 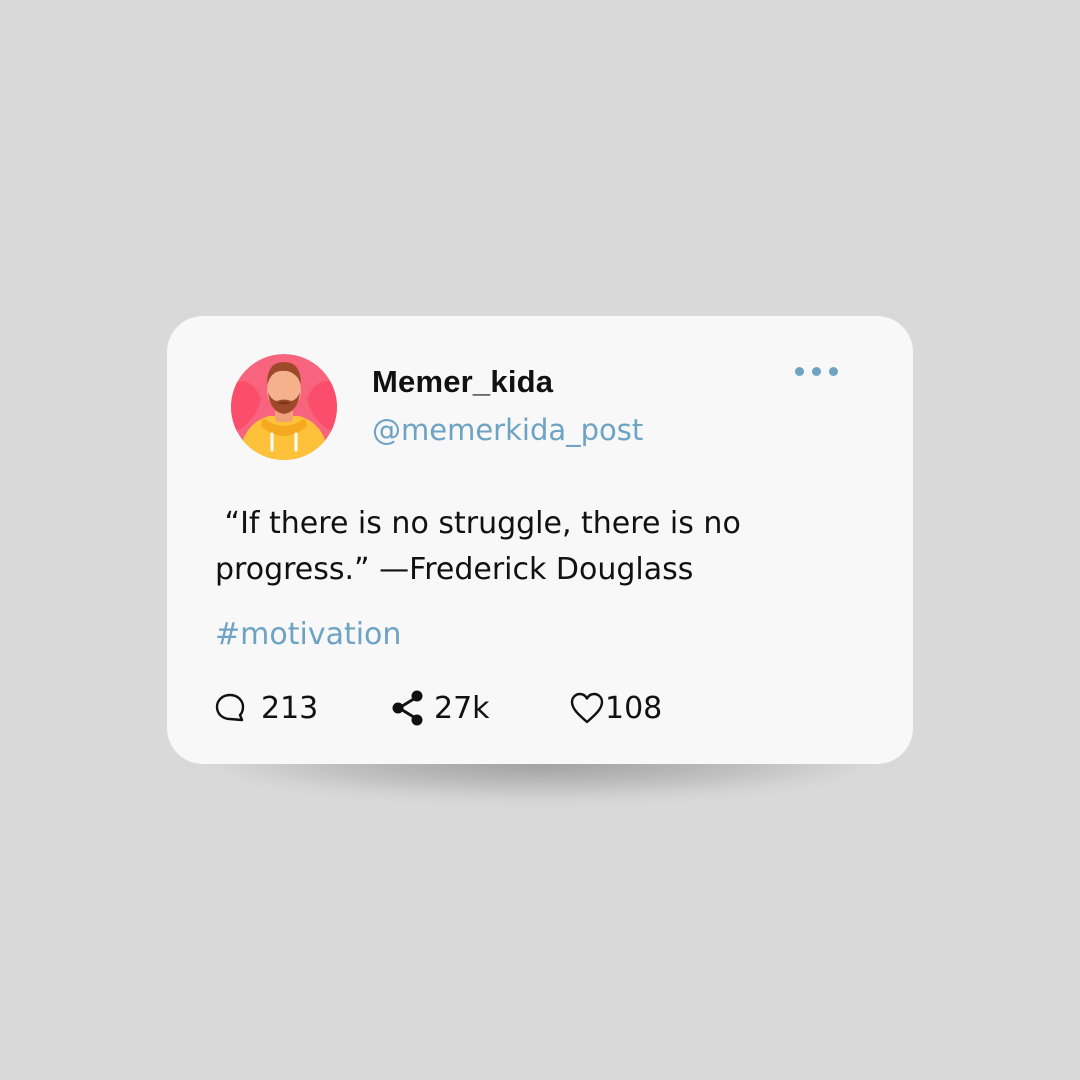 I want to click on user-handle: @memerkida_post, so click(x=507, y=430).